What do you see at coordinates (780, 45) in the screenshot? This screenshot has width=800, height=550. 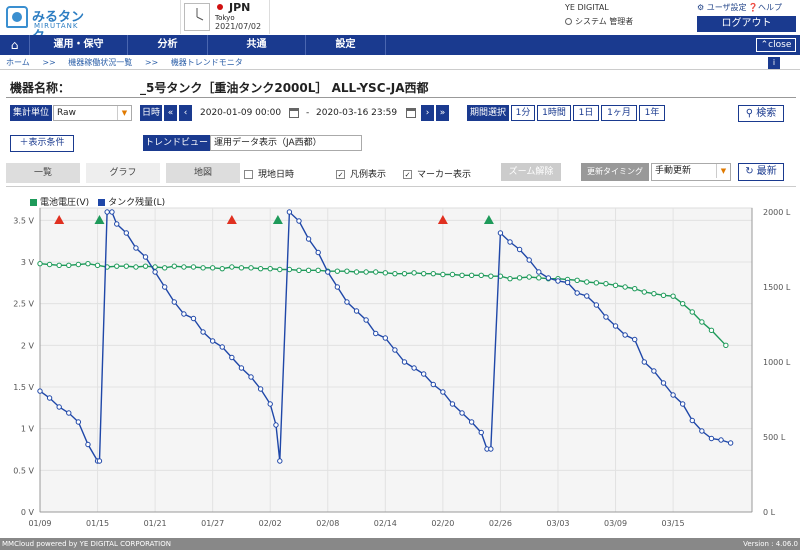 I see `close-label: close` at bounding box center [780, 45].